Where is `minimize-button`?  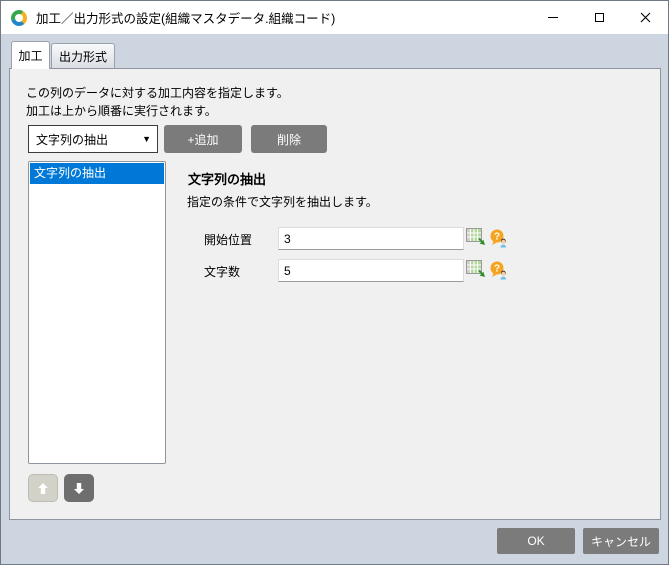
minimize-button is located at coordinates (553, 17).